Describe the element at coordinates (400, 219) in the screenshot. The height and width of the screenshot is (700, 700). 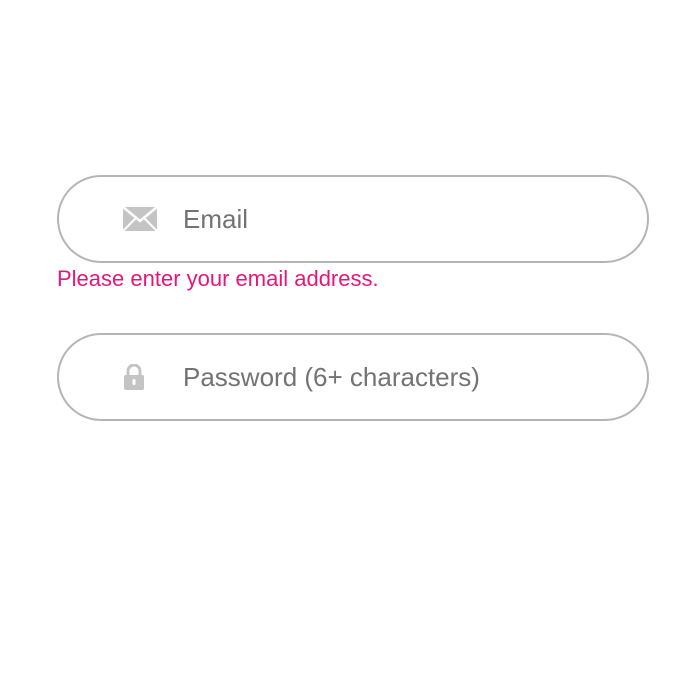
I see `email-input` at that location.